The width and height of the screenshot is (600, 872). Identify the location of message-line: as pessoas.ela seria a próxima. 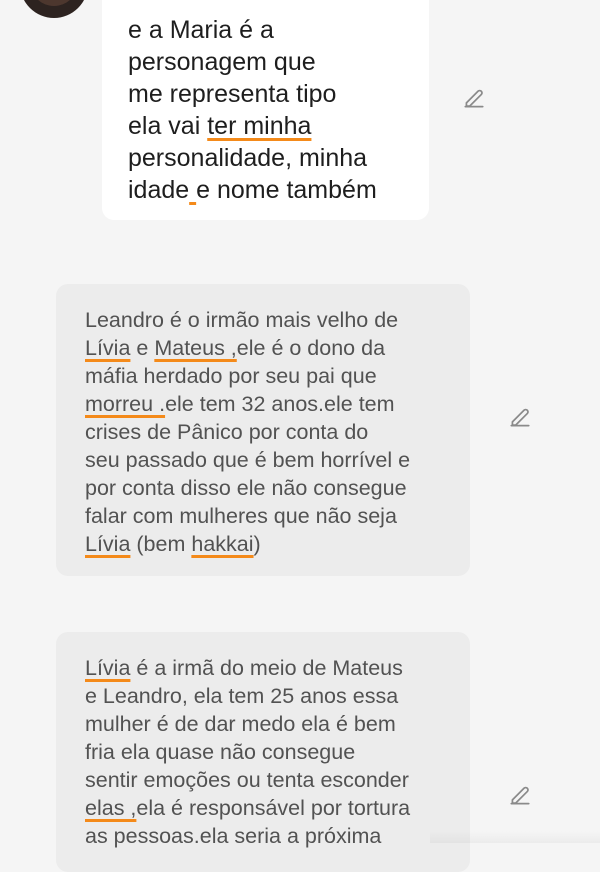
(264, 836).